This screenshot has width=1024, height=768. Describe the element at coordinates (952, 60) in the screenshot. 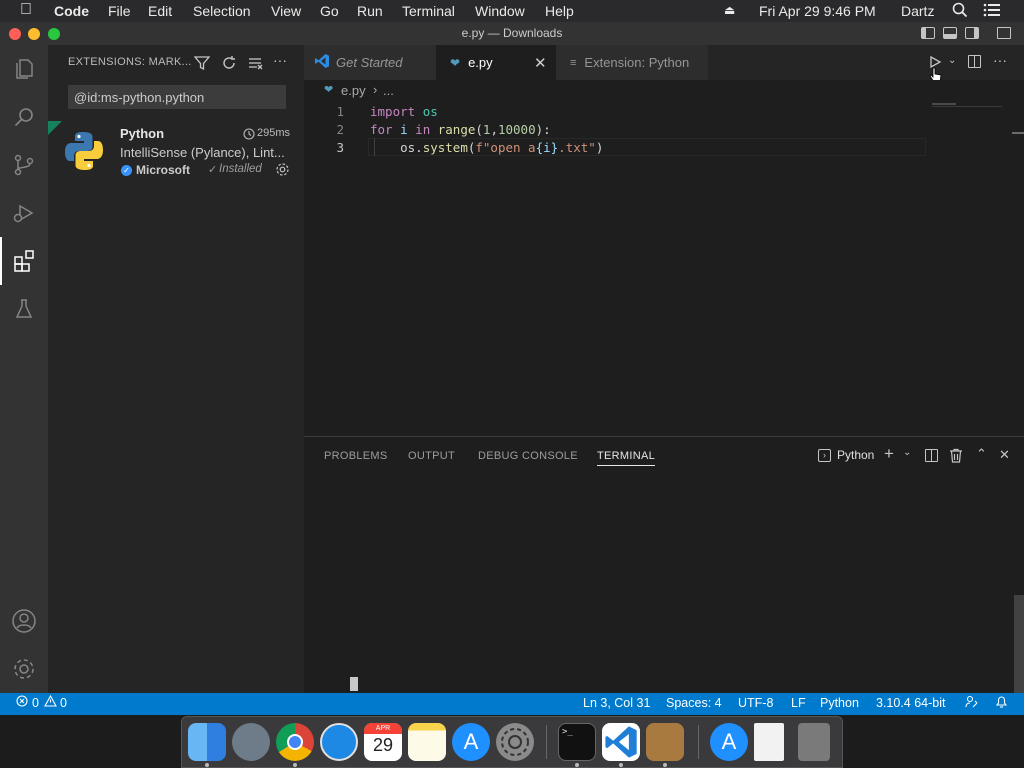

I see `run-dropdown-chevron-down-icon: ⌄` at that location.